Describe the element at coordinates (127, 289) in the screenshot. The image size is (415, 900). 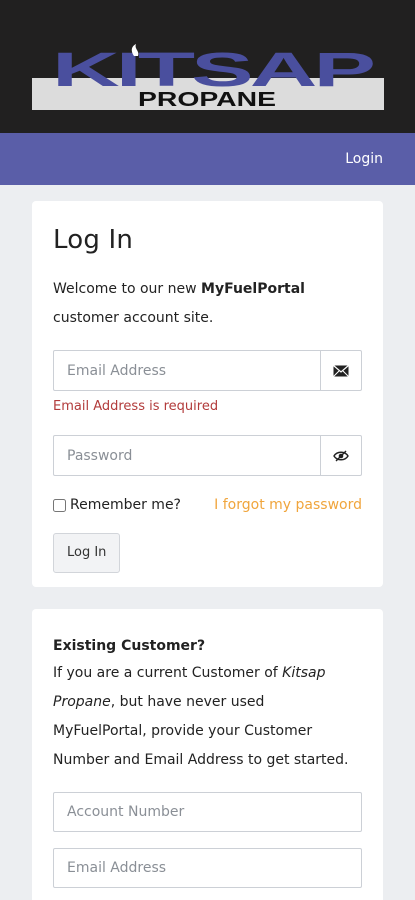
I see `welcome-prefix: Welcome to our new` at that location.